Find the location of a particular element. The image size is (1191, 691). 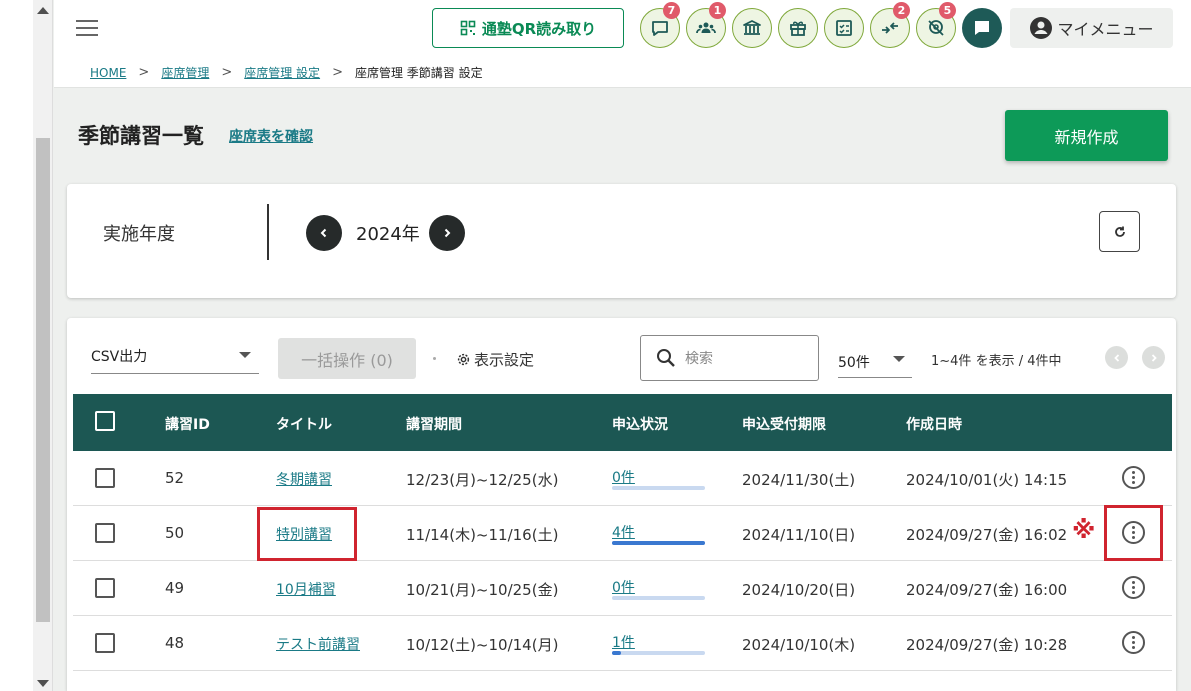

messages-badge: 7 is located at coordinates (671, 10).